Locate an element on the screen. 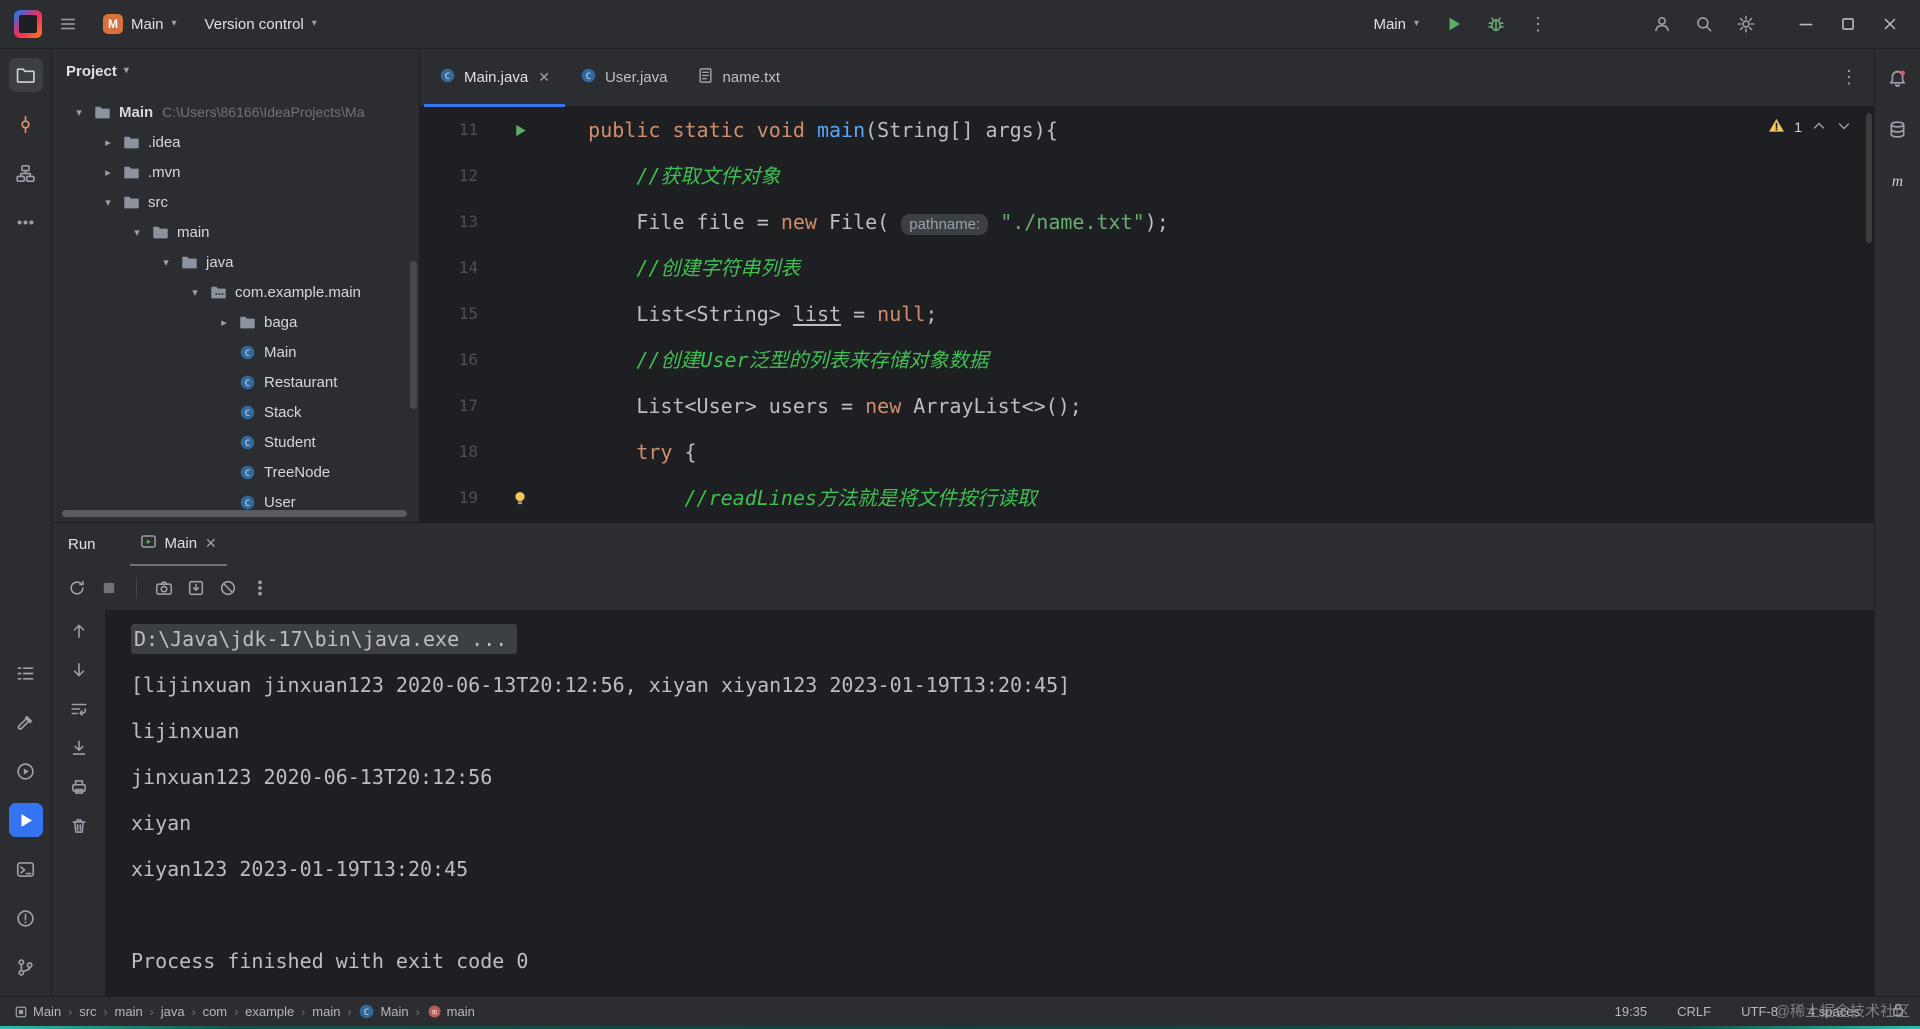 The height and width of the screenshot is (1029, 1920). debug-button is located at coordinates (1496, 24).